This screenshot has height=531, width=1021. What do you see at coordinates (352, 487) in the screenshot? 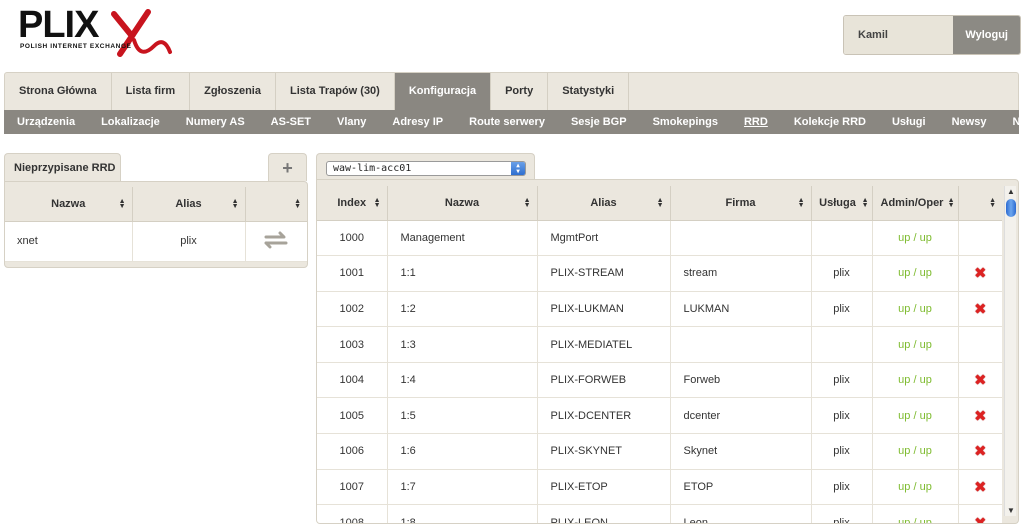
I see `cell-index: 1007` at bounding box center [352, 487].